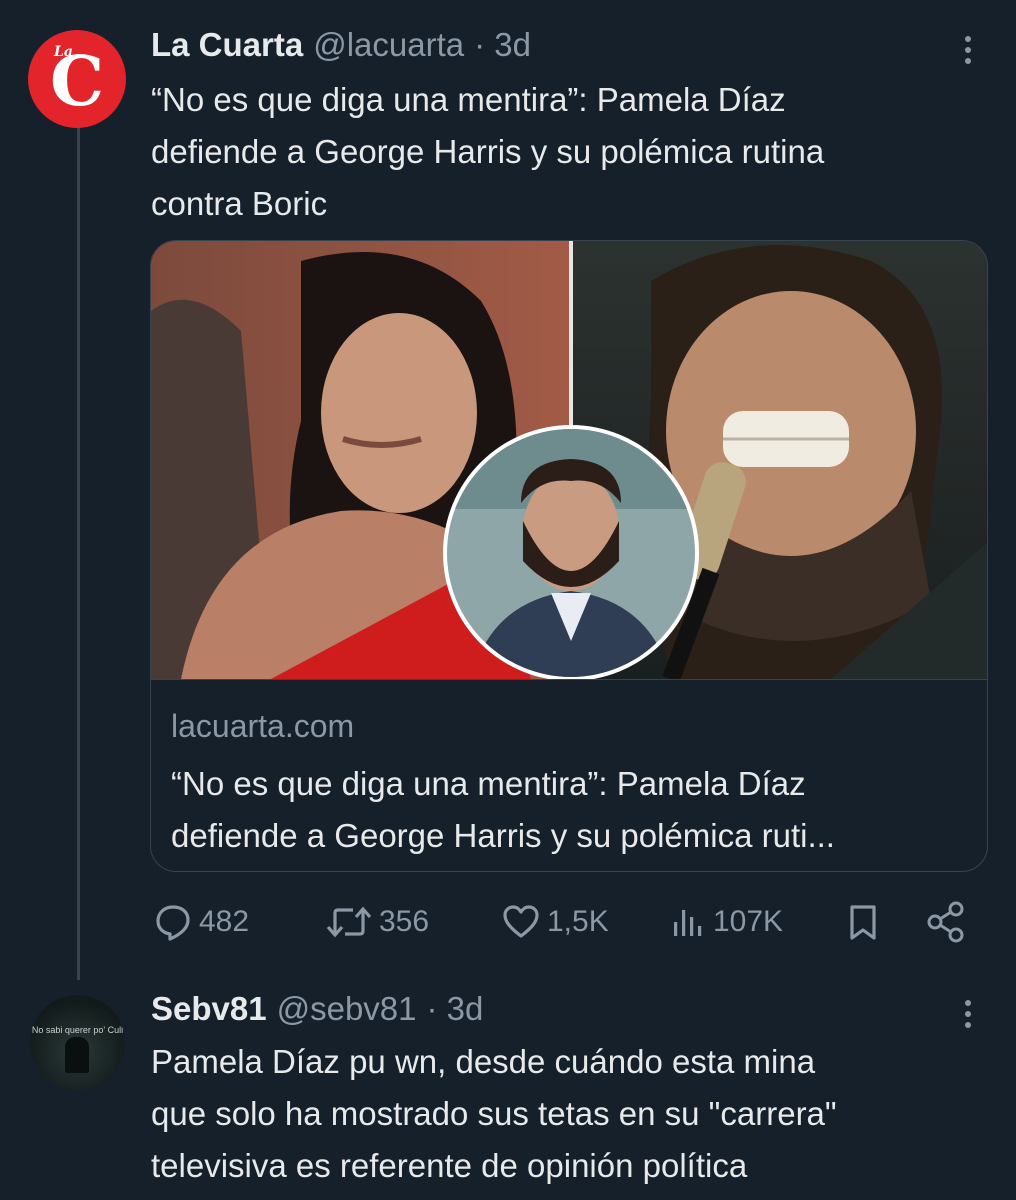 This screenshot has width=1016, height=1200. I want to click on author-handle: @lacuarta, so click(388, 45).